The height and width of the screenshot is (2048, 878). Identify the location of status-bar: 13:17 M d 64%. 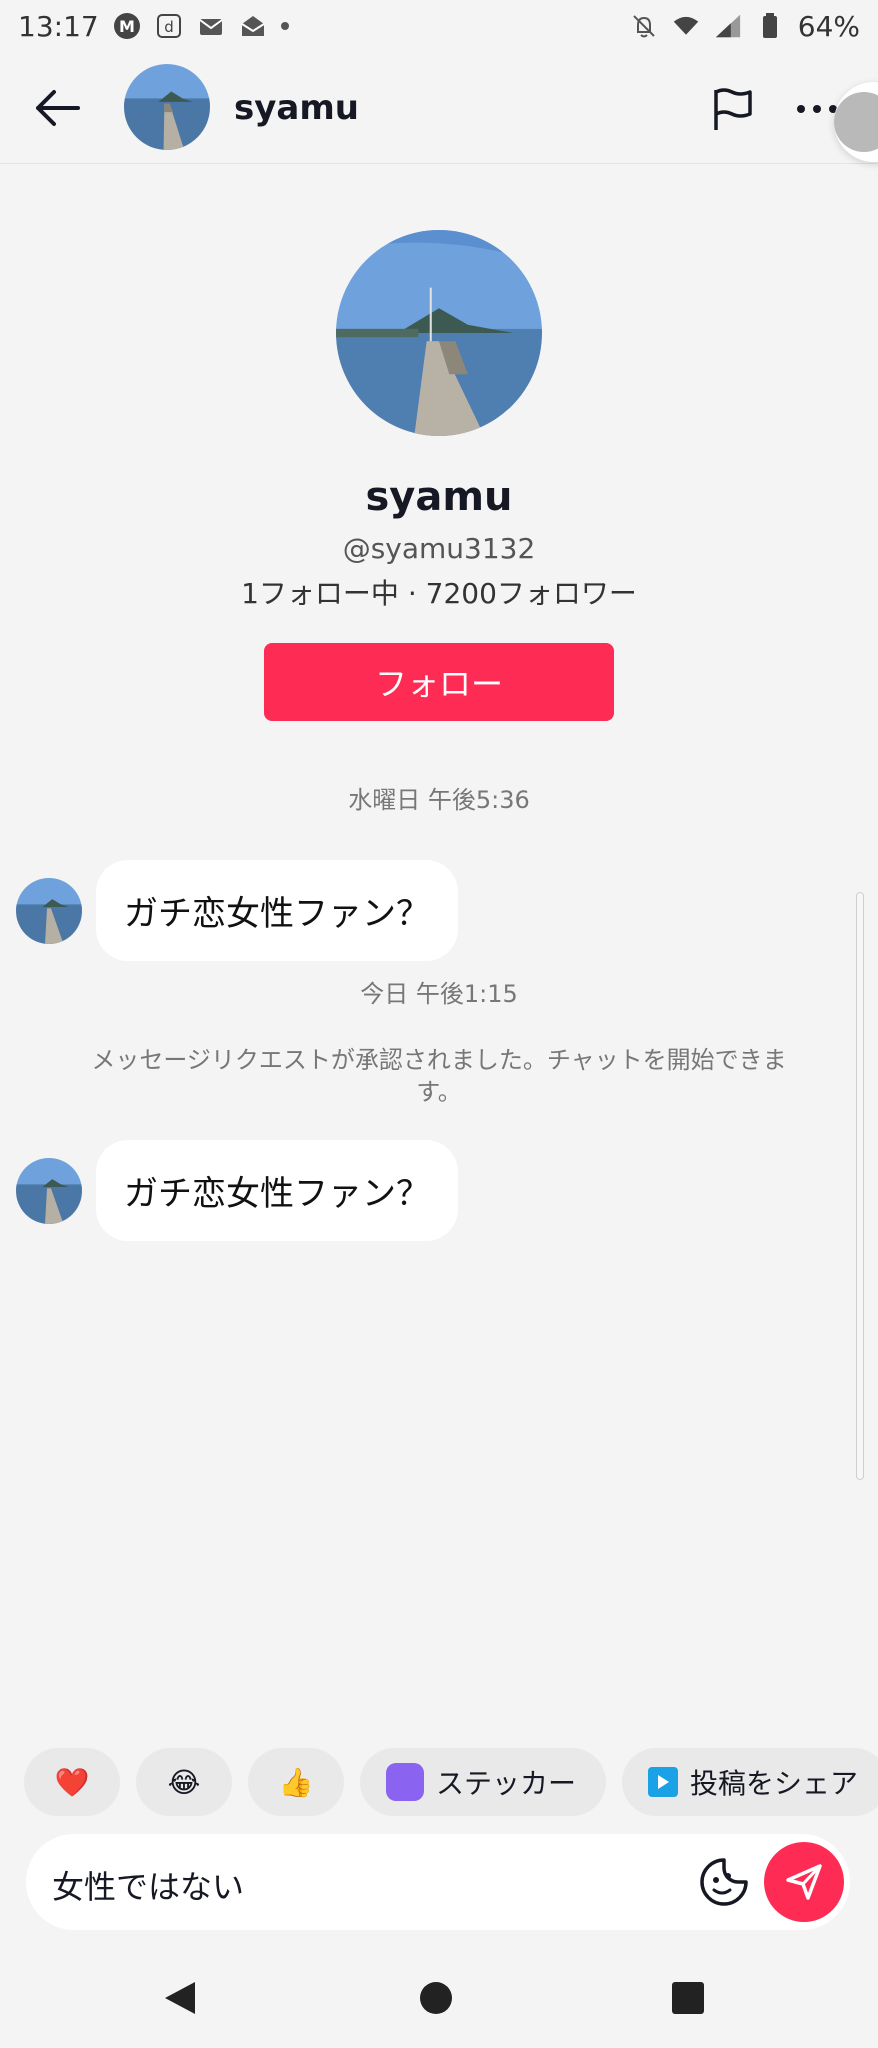
(439, 26).